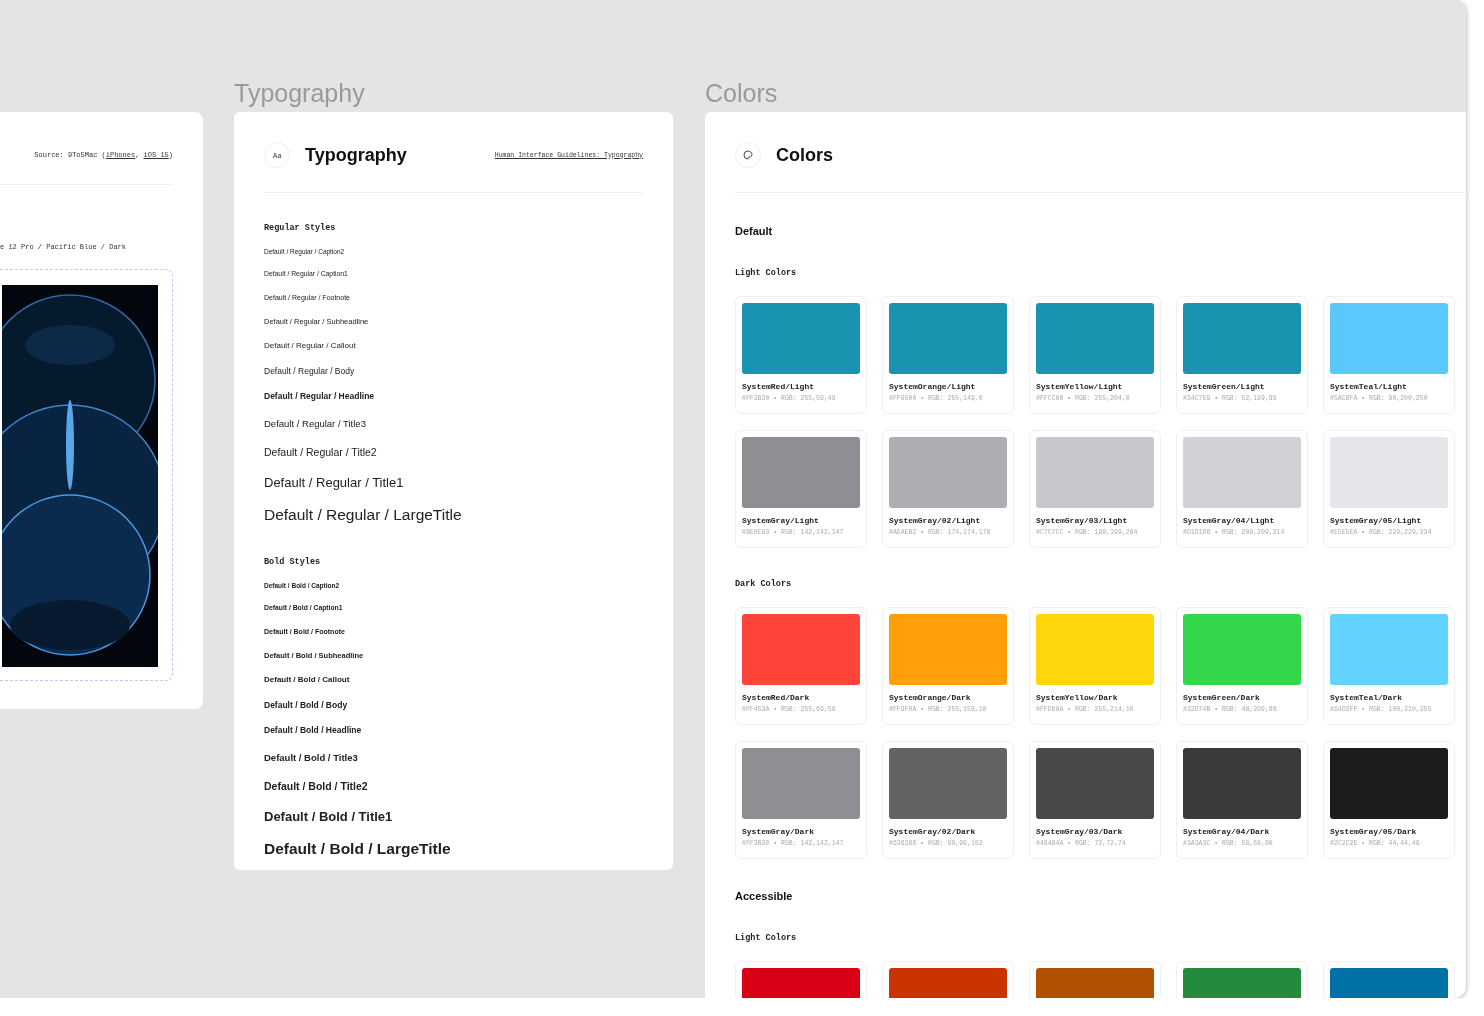 The height and width of the screenshot is (1016, 1484). What do you see at coordinates (778, 832) in the screenshot?
I see `color-name: SystemGray/Dark` at bounding box center [778, 832].